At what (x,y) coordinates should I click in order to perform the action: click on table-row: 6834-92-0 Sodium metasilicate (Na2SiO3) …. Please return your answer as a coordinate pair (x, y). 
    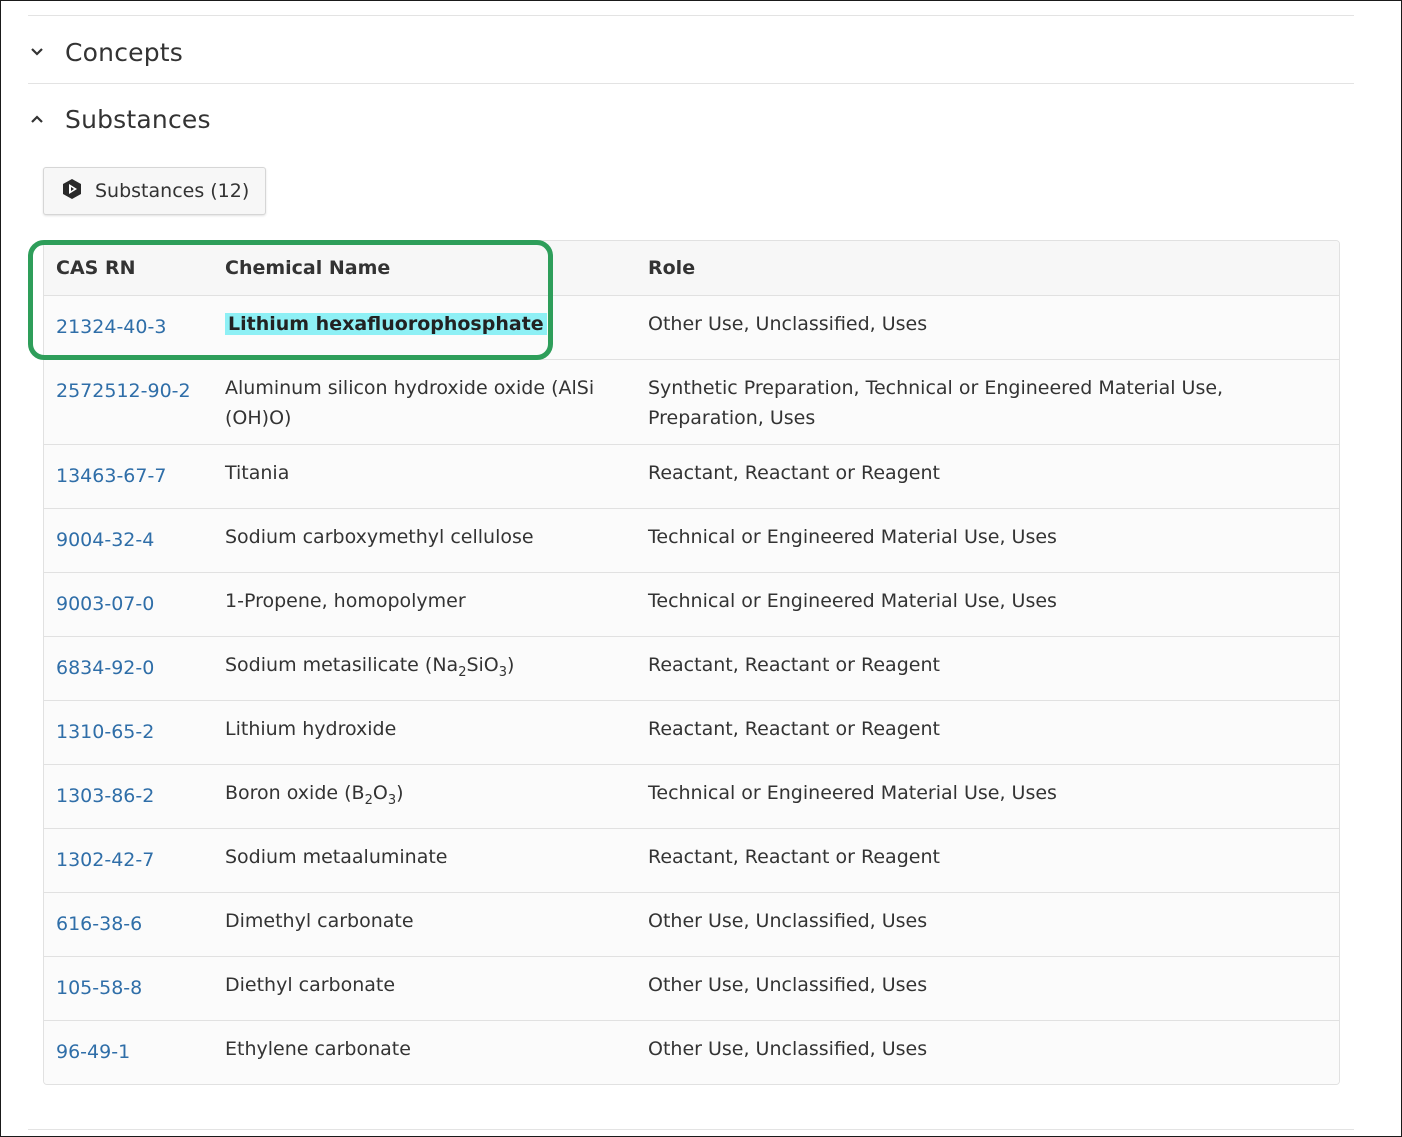
    Looking at the image, I should click on (691, 669).